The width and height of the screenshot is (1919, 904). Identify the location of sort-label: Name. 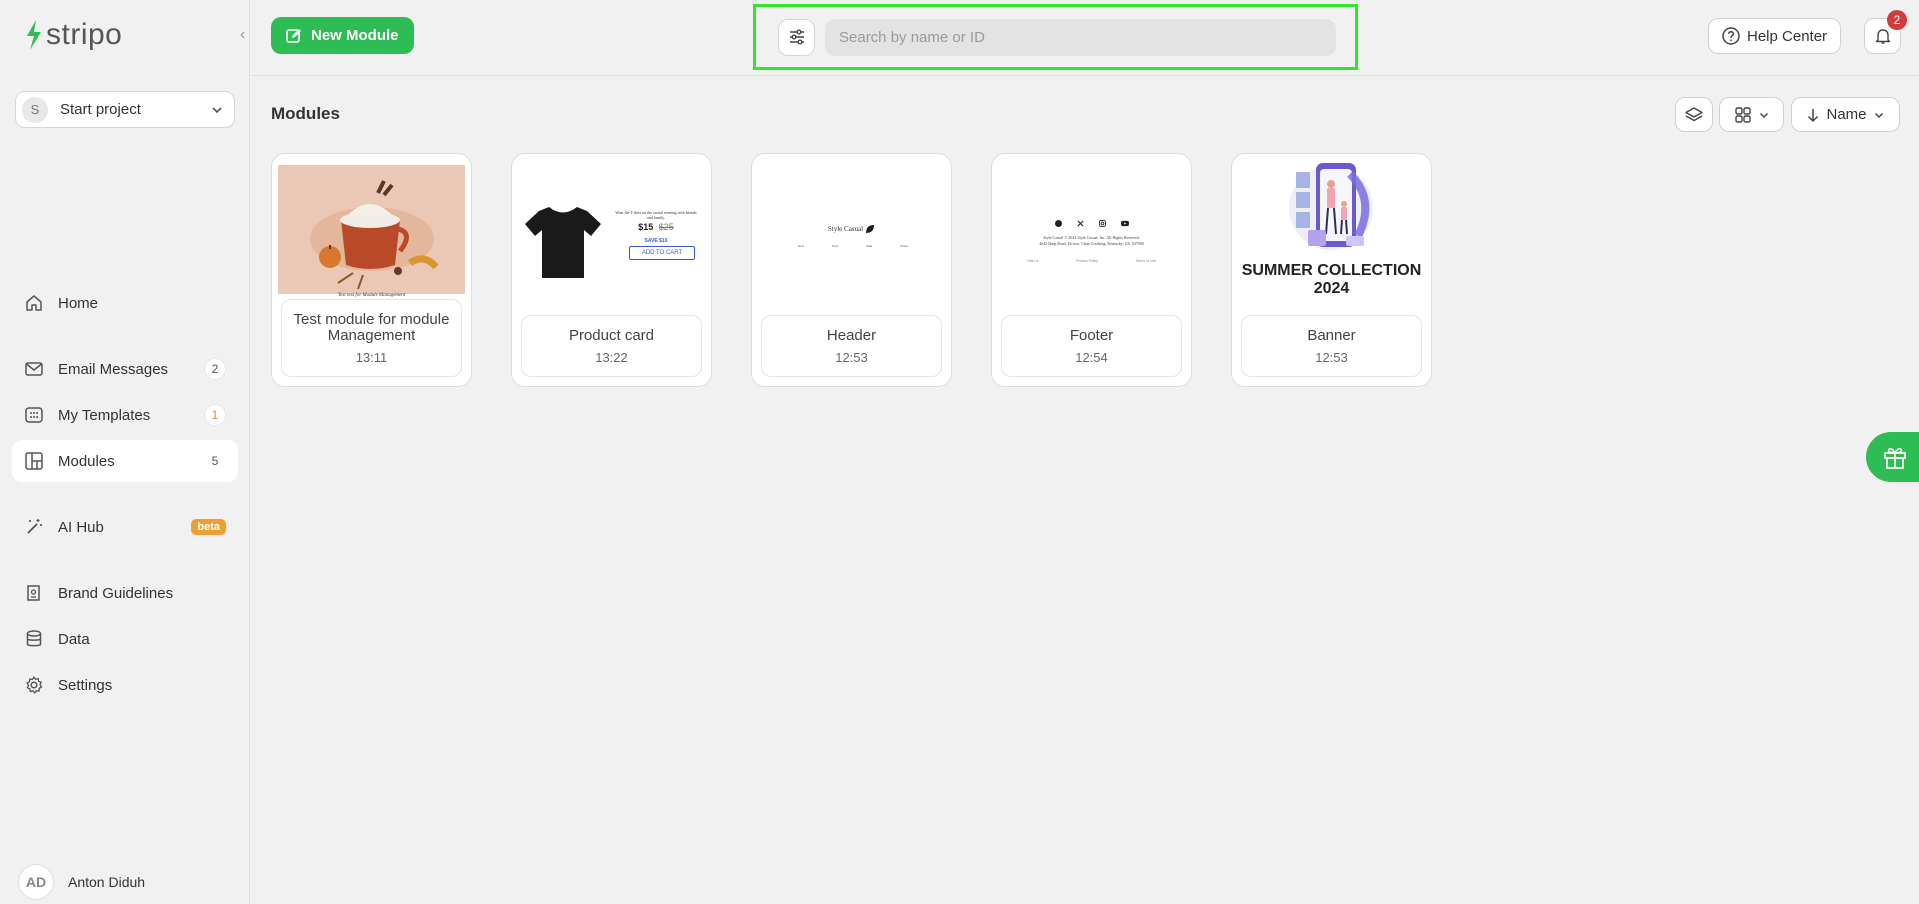
(1846, 114).